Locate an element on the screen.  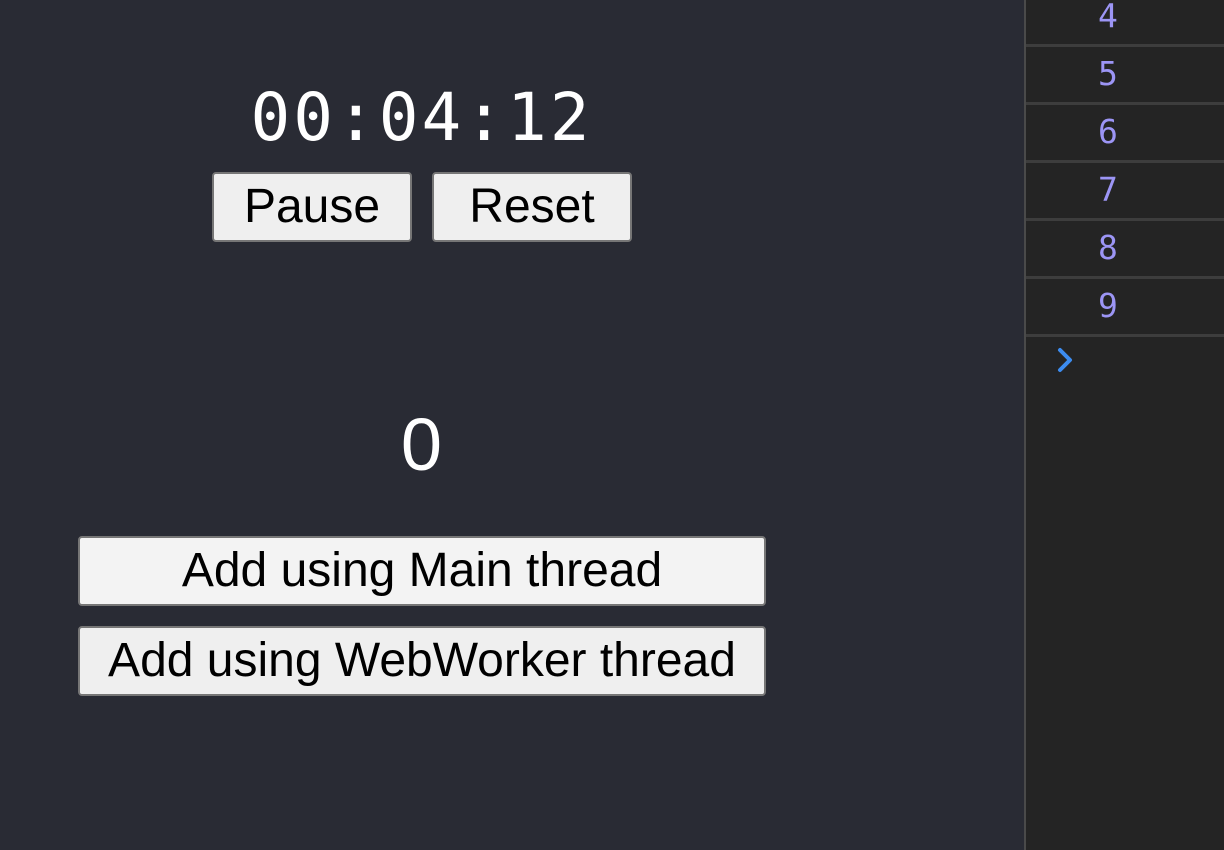
stopwatch-display: 00:04:12 is located at coordinates (421, 117).